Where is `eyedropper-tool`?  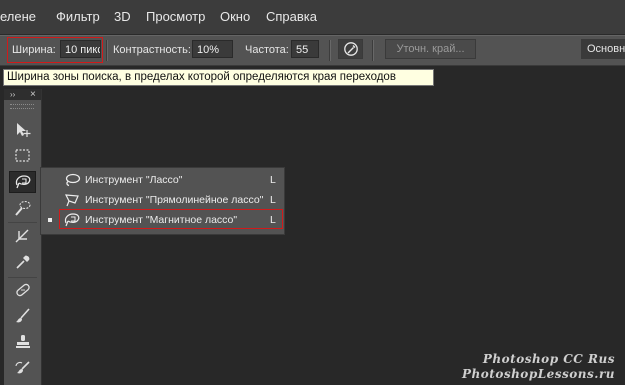 eyedropper-tool is located at coordinates (22, 262).